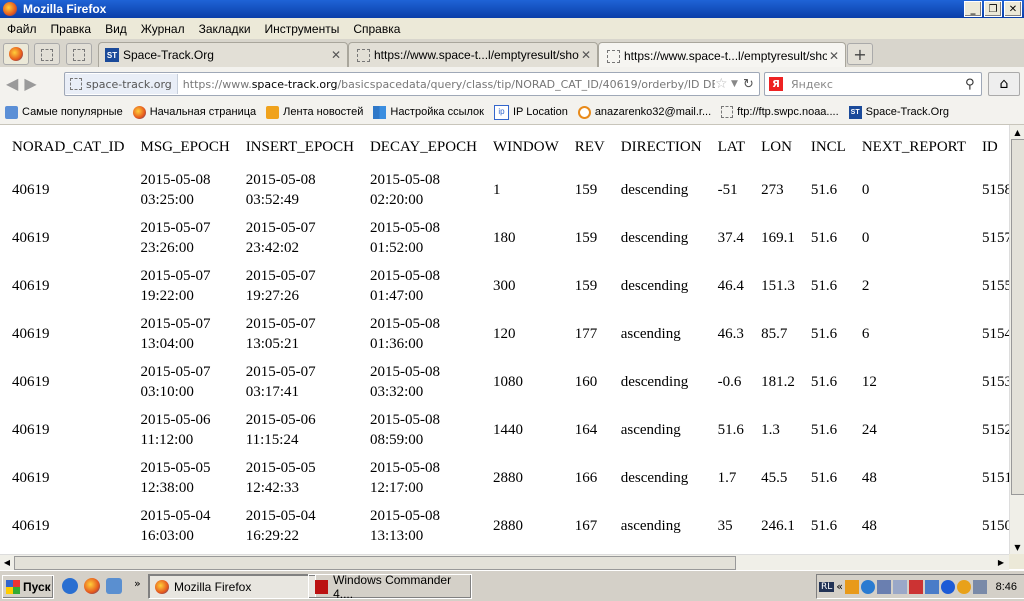 The width and height of the screenshot is (1024, 601). Describe the element at coordinates (64, 112) in the screenshot. I see `bookmark-most-visited: Самые популярные` at that location.